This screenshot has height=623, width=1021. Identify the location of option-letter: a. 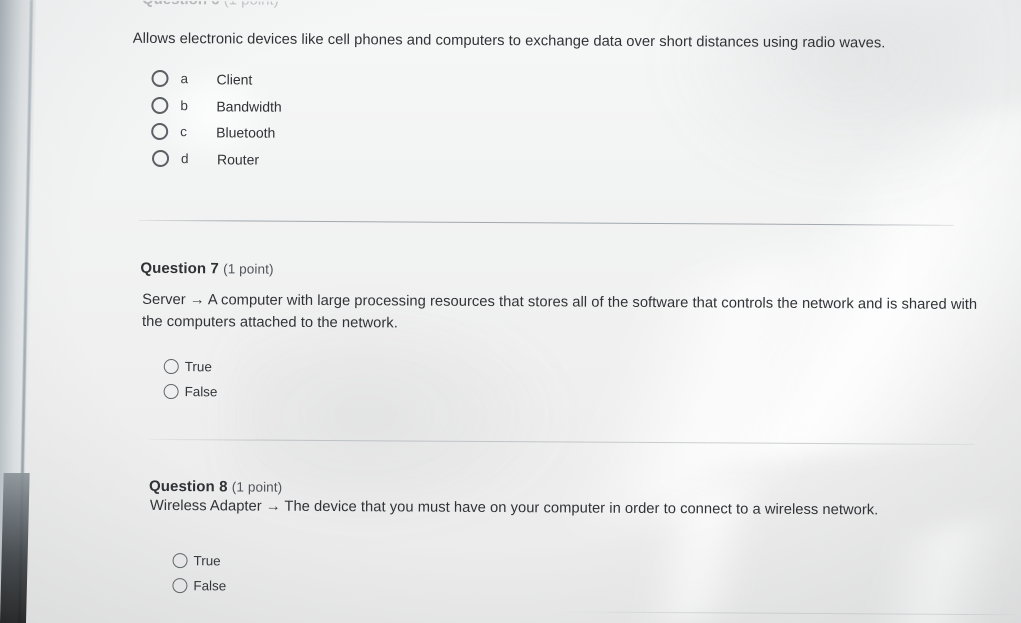
(184, 79).